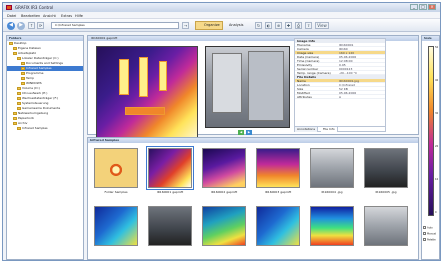 The image size is (443, 263). What do you see at coordinates (414, 7) in the screenshot?
I see `minimize-button: _` at bounding box center [414, 7].